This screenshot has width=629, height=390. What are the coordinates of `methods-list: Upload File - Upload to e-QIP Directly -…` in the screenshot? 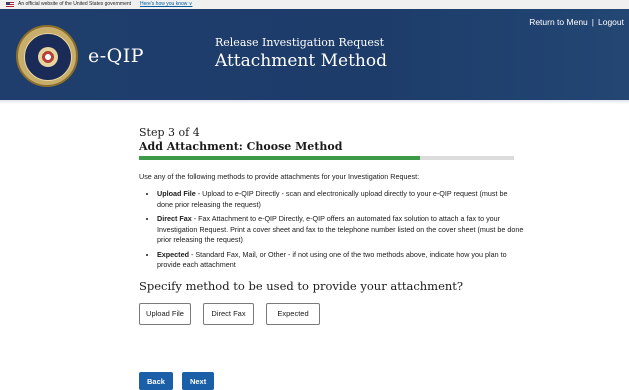 It's located at (331, 230).